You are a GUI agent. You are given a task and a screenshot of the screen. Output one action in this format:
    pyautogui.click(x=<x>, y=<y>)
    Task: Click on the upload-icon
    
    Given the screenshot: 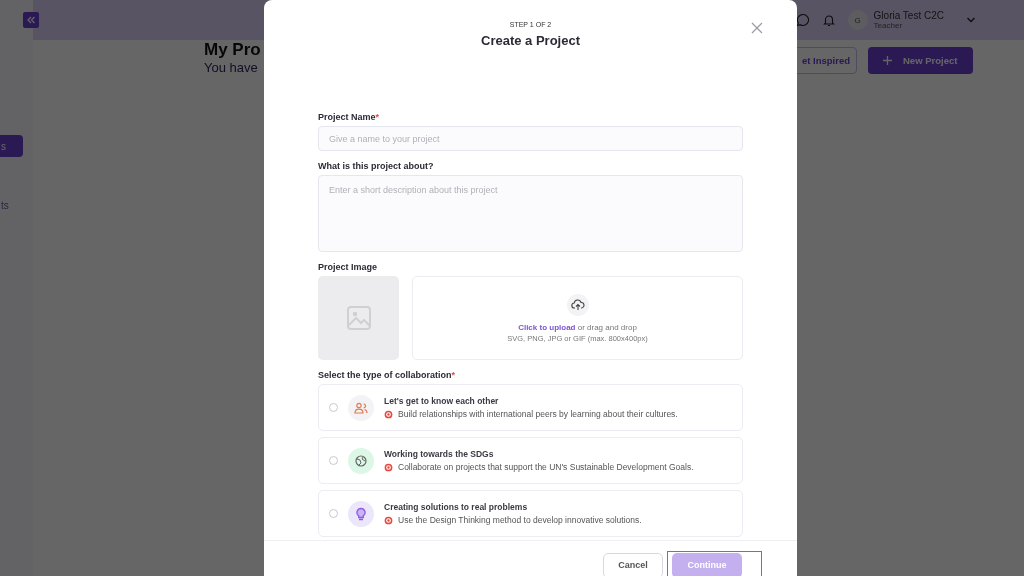 What is the action you would take?
    pyautogui.click(x=577, y=304)
    